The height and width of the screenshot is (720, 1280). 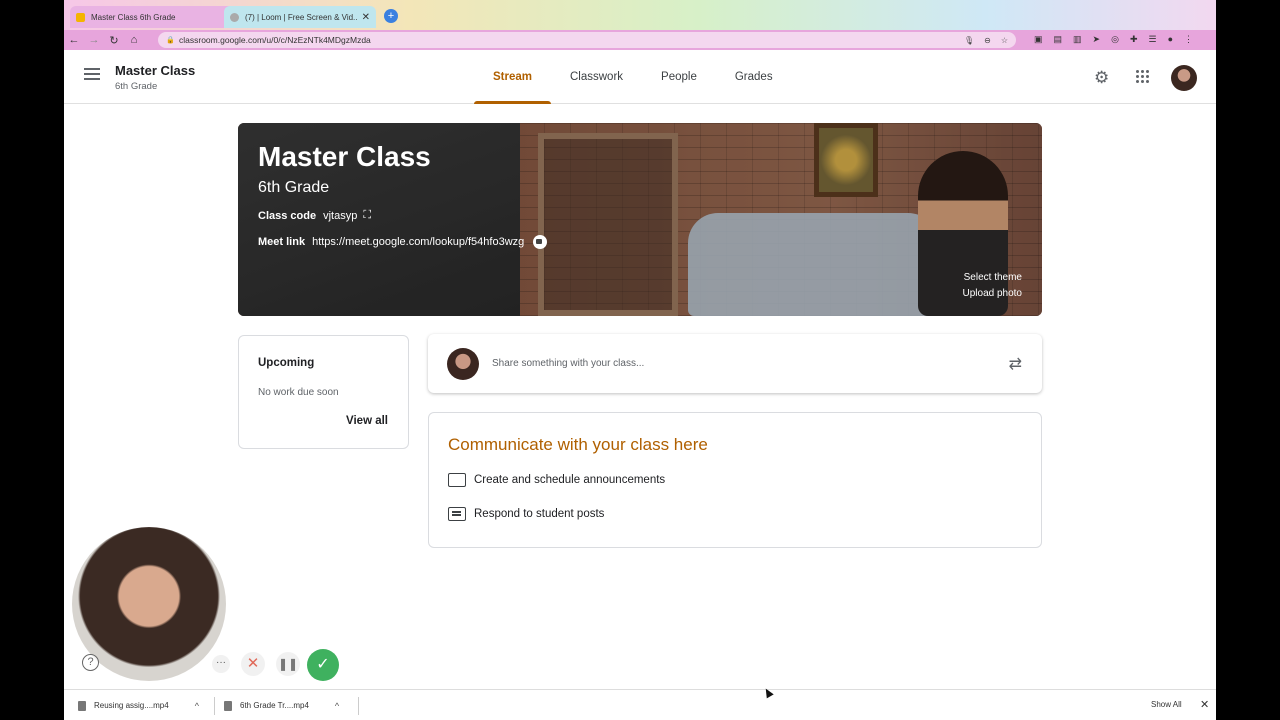 What do you see at coordinates (344, 156) in the screenshot?
I see `banner-title: Master Class` at bounding box center [344, 156].